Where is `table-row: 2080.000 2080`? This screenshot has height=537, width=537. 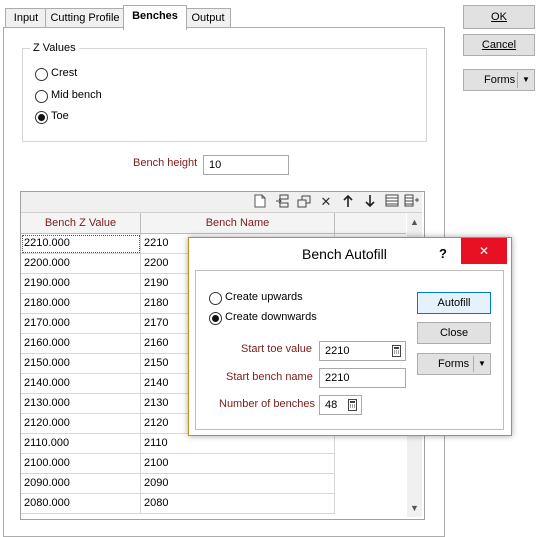
table-row: 2080.000 2080 is located at coordinates (213, 504).